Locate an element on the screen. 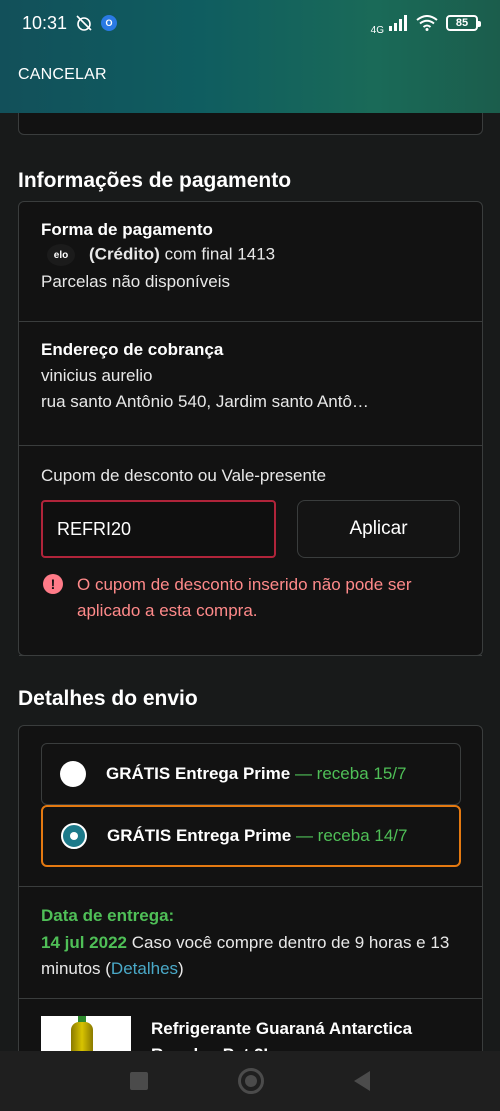 This screenshot has width=500, height=1111. status-right-icons: 4G 85 is located at coordinates (425, 23).